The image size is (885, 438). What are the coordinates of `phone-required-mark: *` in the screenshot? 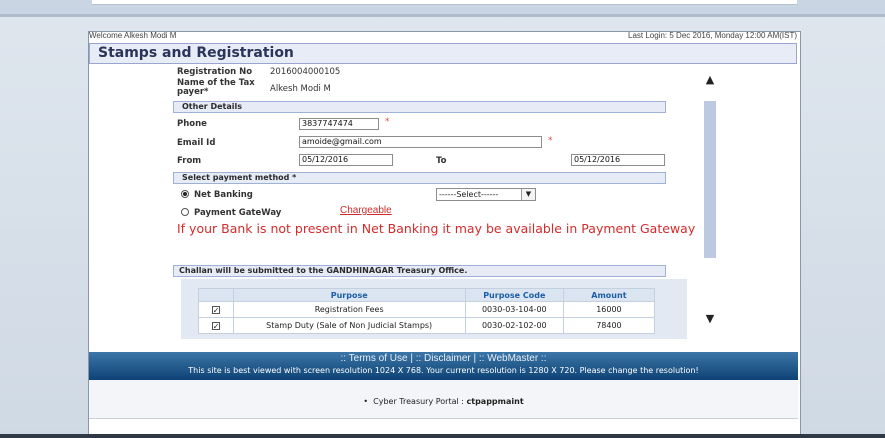 It's located at (387, 122).